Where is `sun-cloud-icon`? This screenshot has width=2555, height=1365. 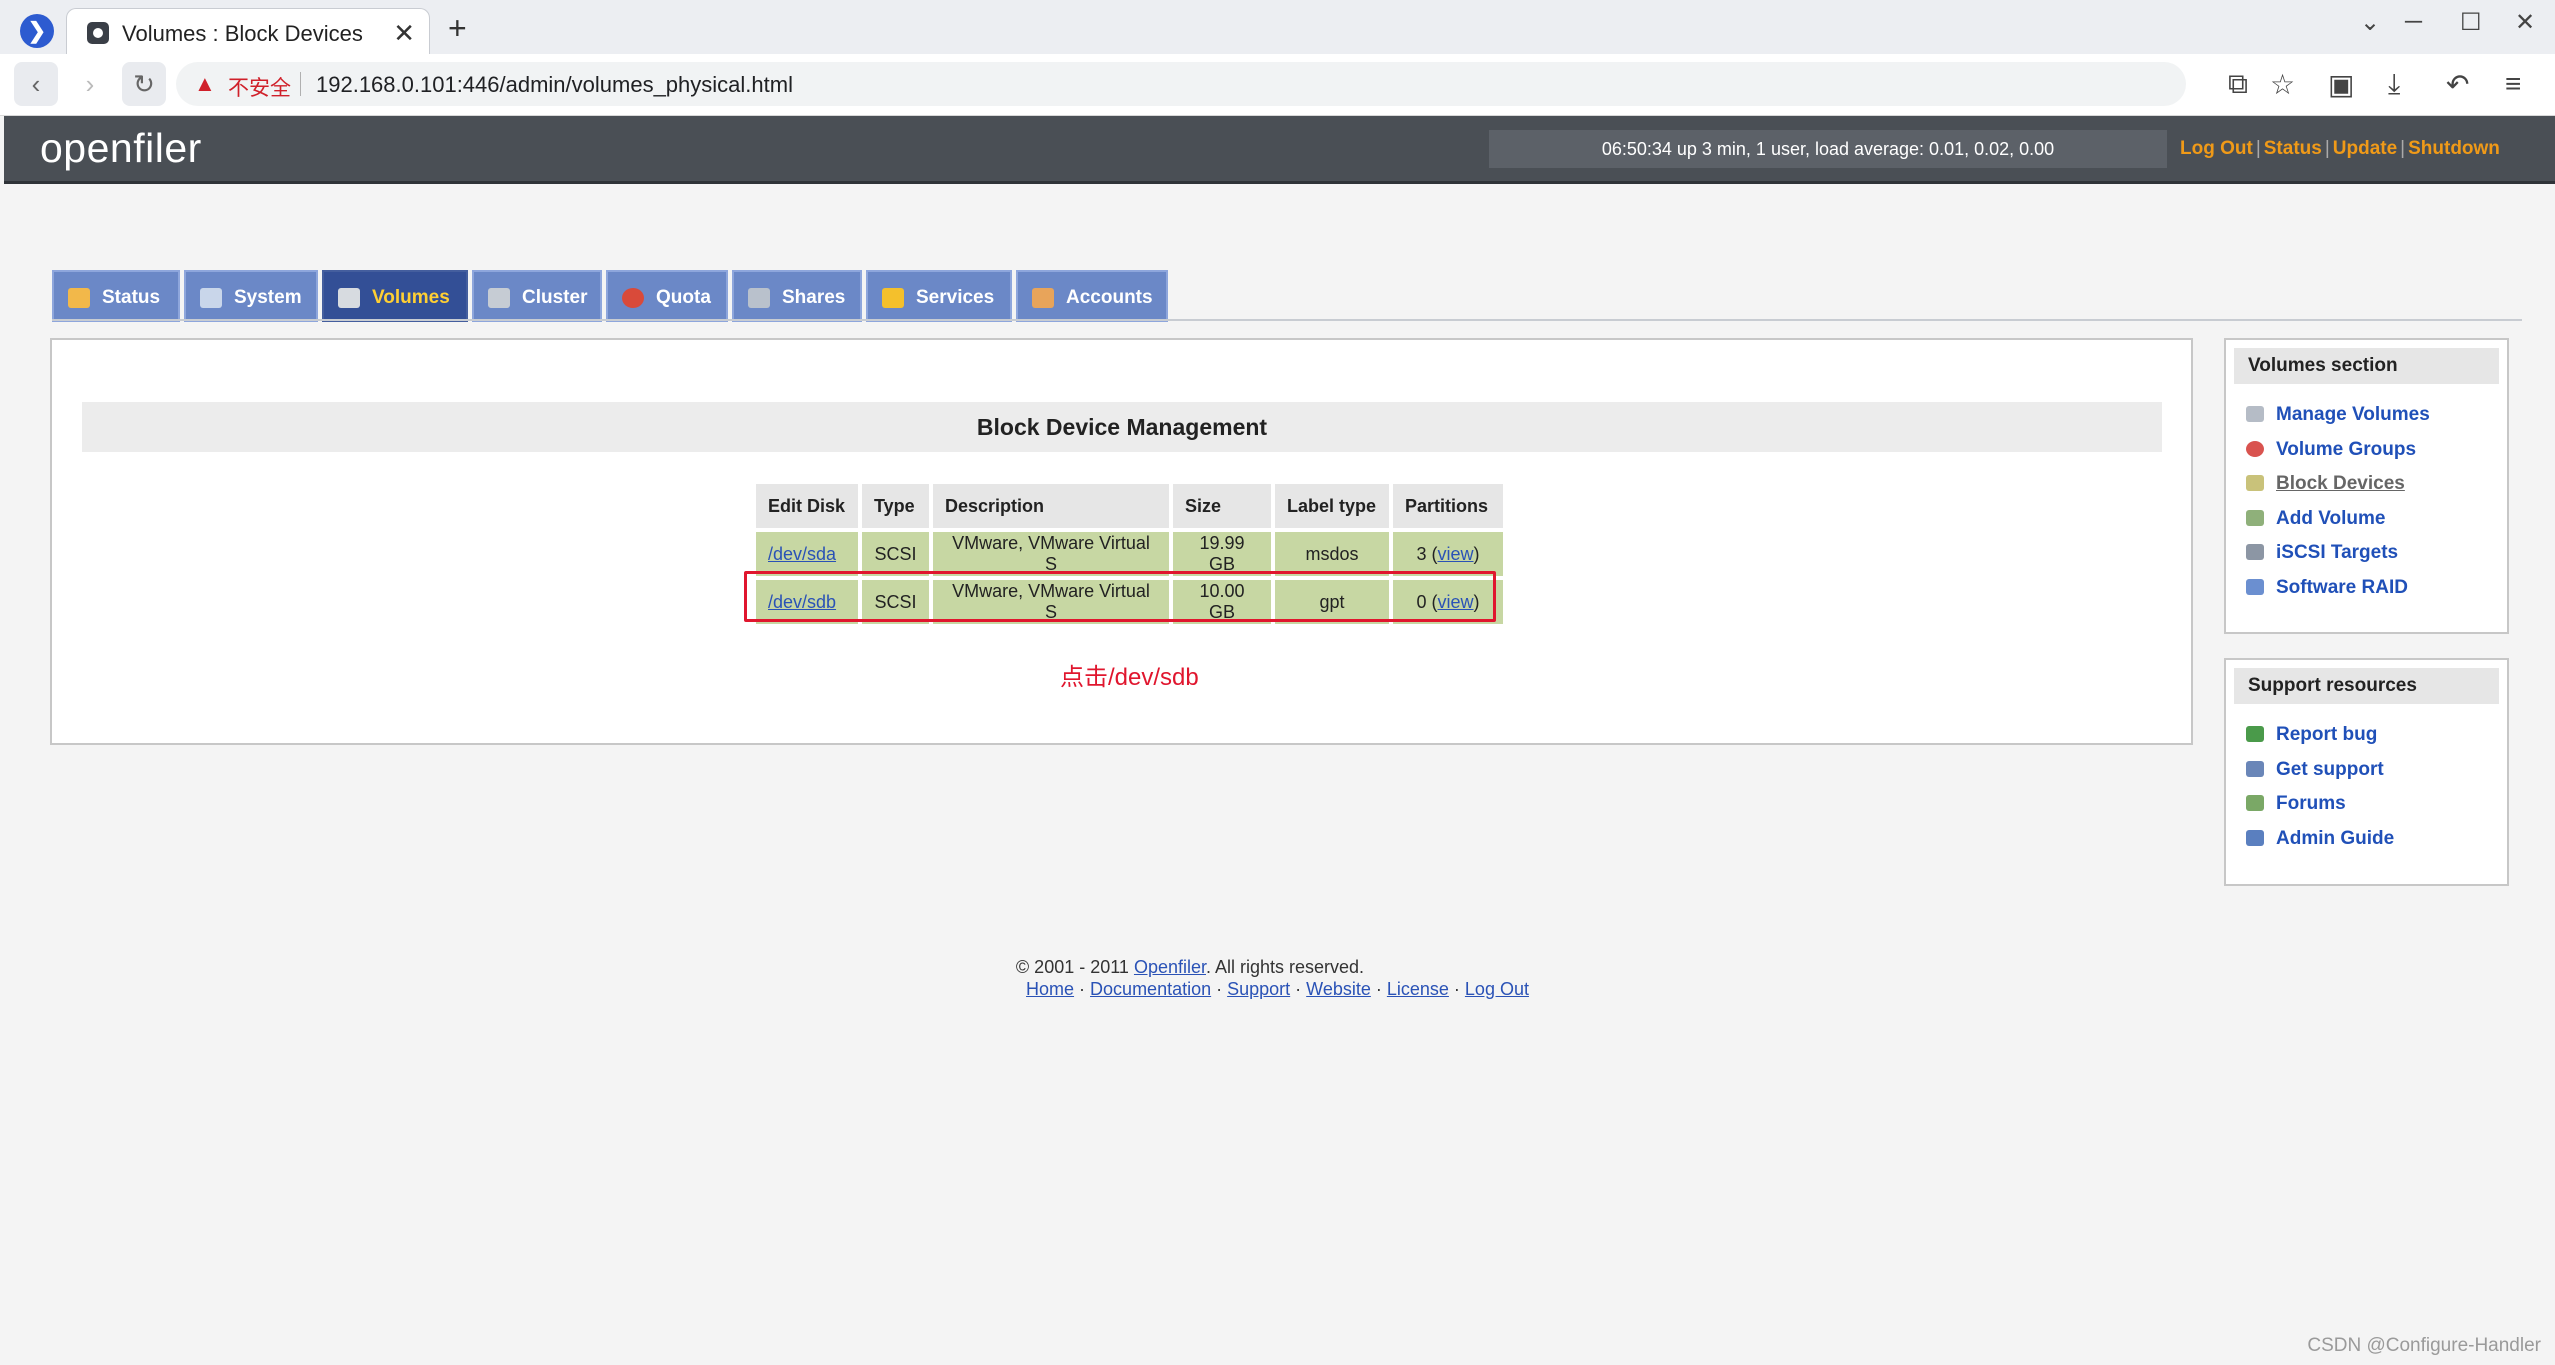
sun-cloud-icon is located at coordinates (79, 298).